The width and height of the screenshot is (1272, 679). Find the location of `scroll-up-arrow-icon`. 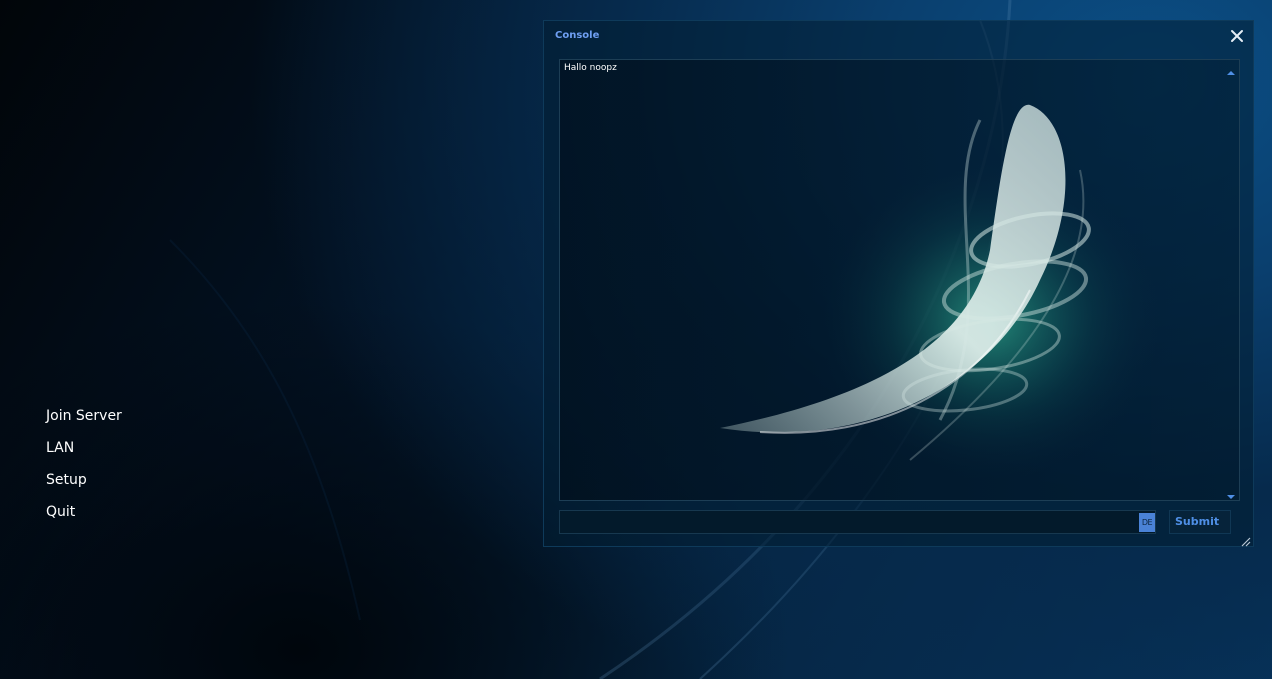

scroll-up-arrow-icon is located at coordinates (1231, 69).